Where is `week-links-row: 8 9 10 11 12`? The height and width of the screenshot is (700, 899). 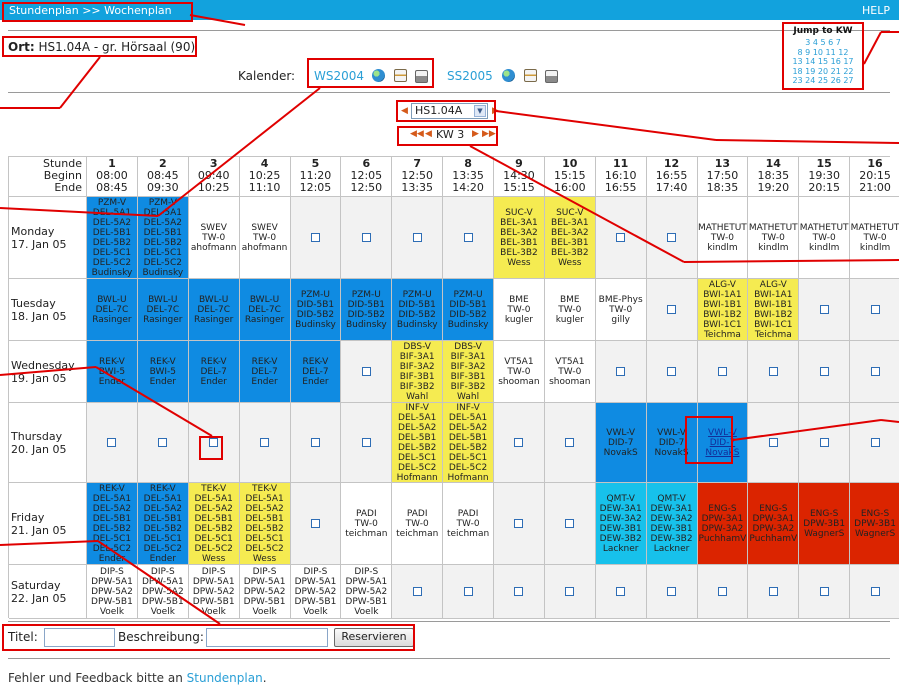 week-links-row: 8 9 10 11 12 is located at coordinates (823, 53).